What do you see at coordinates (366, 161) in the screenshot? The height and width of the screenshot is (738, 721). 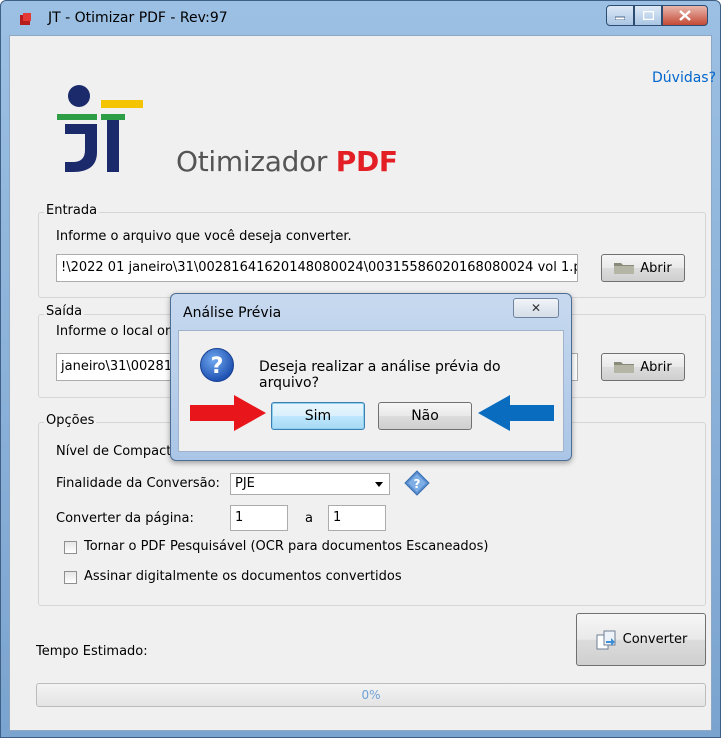 I see `app-name-highlight: PDF` at bounding box center [366, 161].